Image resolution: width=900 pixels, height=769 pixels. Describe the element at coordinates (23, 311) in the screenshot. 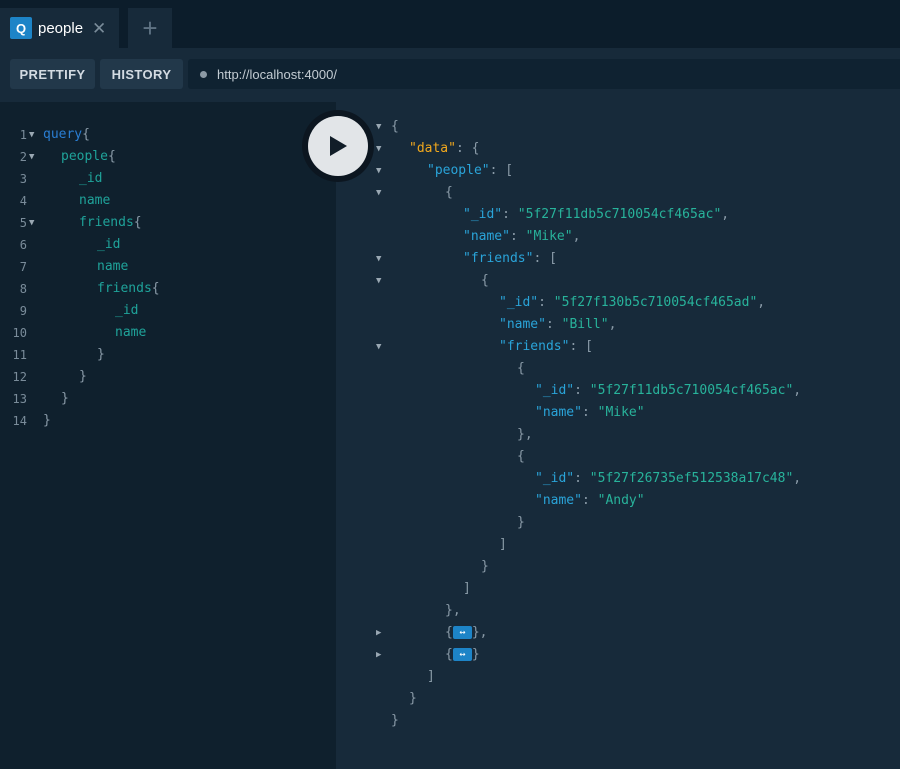

I see `line-number: 9` at that location.